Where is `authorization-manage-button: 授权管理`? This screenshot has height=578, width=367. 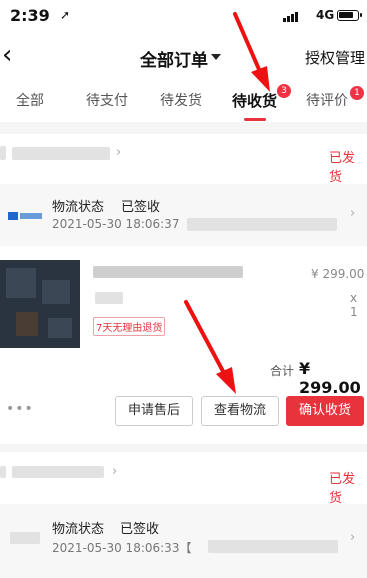 authorization-manage-button: 授权管理 is located at coordinates (335, 57).